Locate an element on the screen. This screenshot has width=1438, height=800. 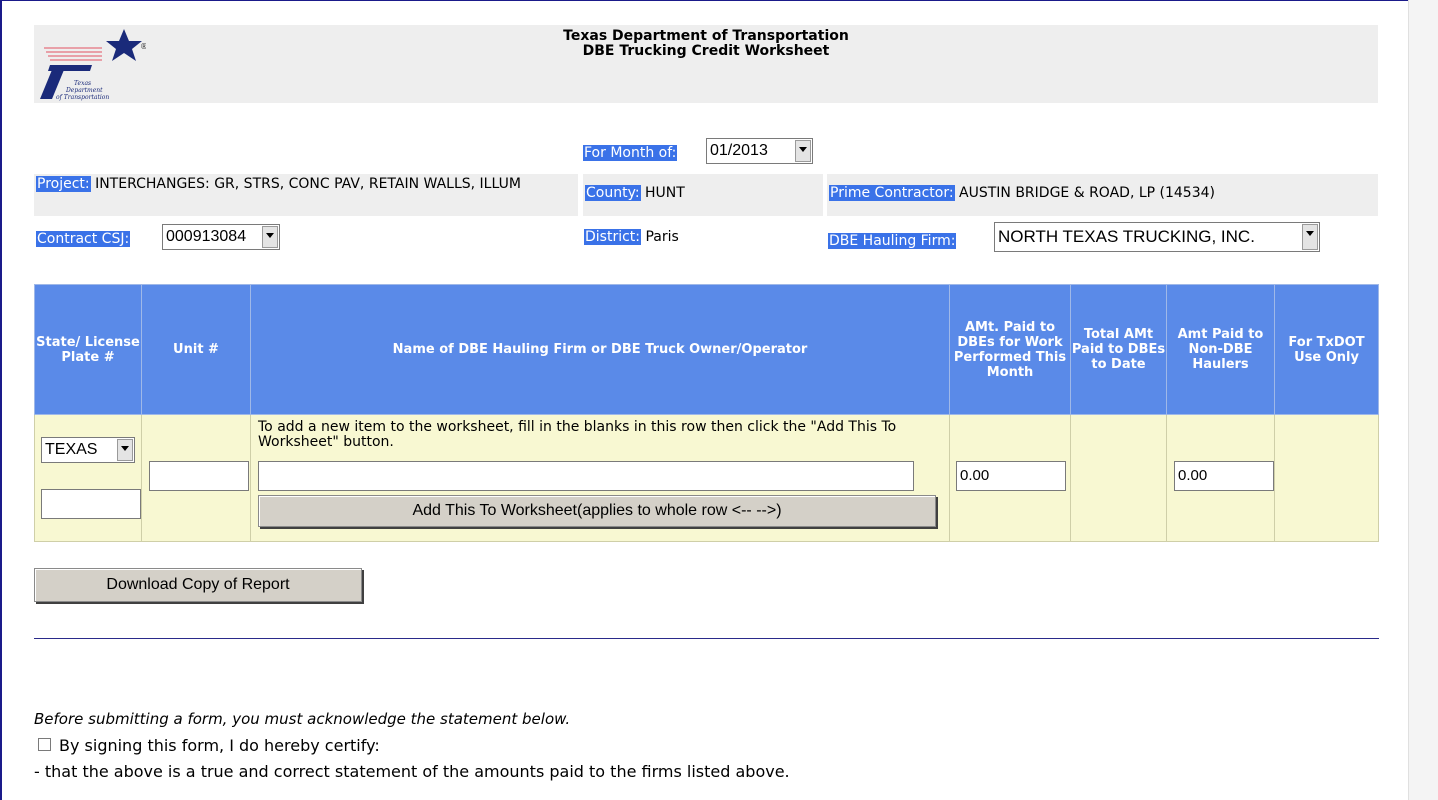
cell-total-to-date is located at coordinates (1118, 478).